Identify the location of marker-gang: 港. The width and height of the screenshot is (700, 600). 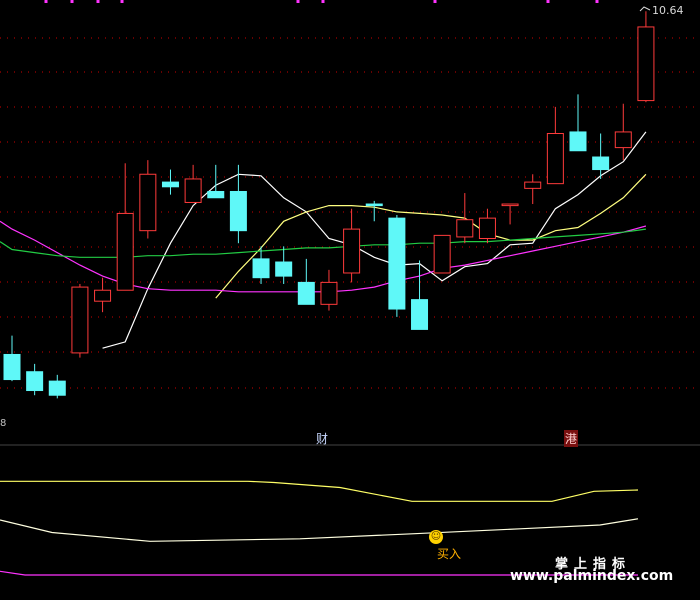
(571, 438).